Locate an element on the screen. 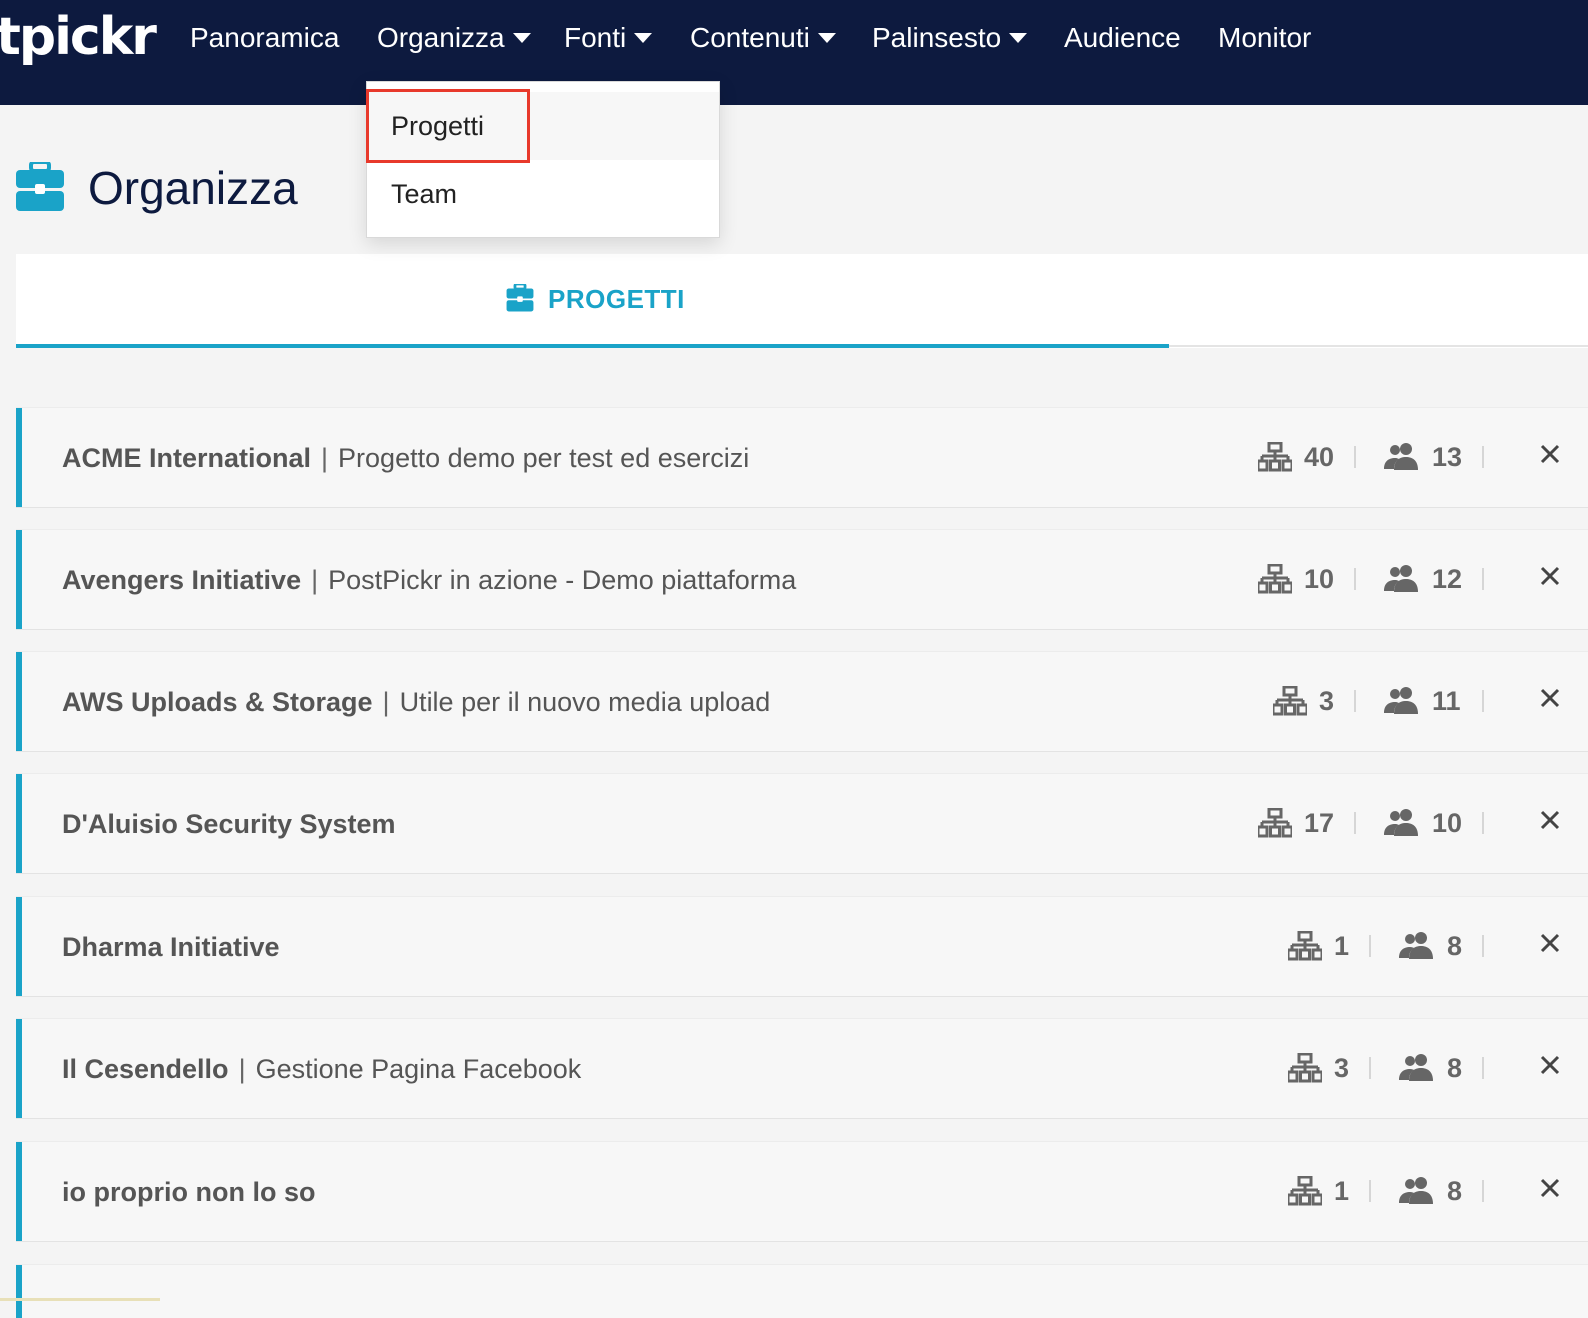 This screenshot has width=1588, height=1318. project-metrics: 17 10 is located at coordinates (1408, 824).